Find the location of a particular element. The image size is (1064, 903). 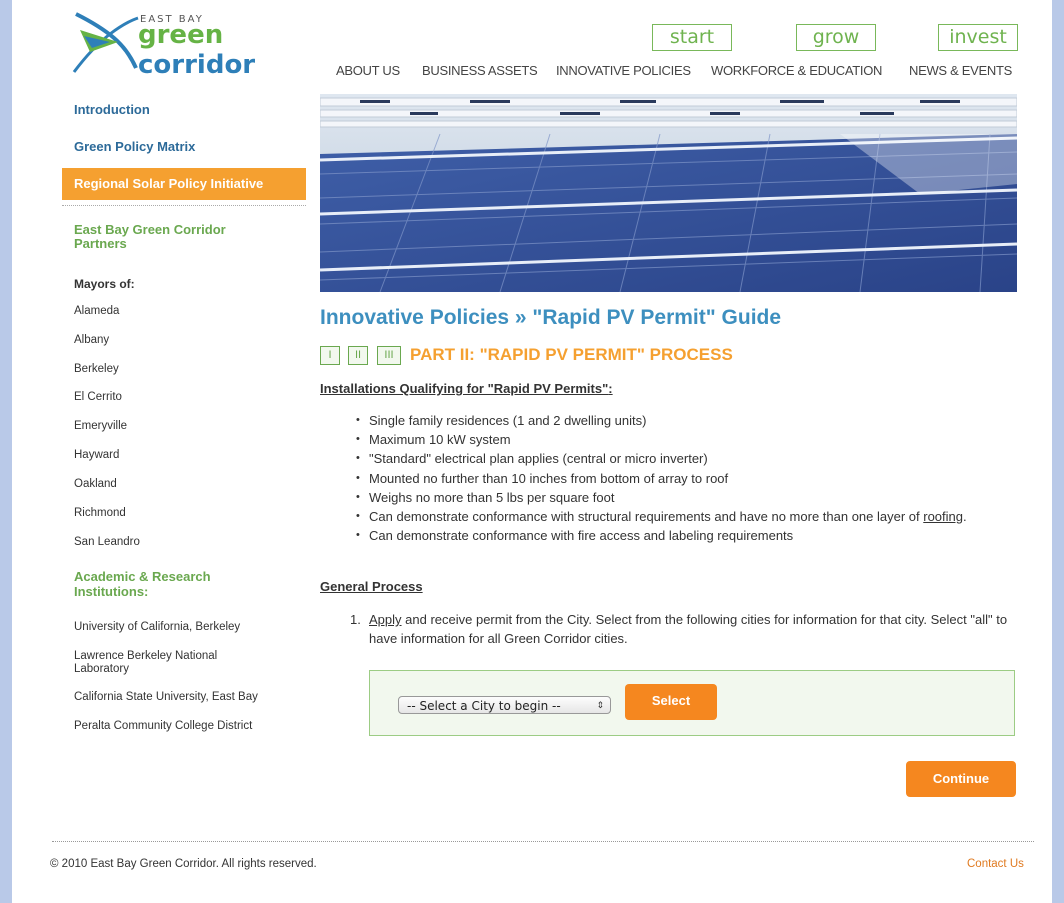

sidebar-academic-heading: Academic & Research Institutions: is located at coordinates (142, 584).